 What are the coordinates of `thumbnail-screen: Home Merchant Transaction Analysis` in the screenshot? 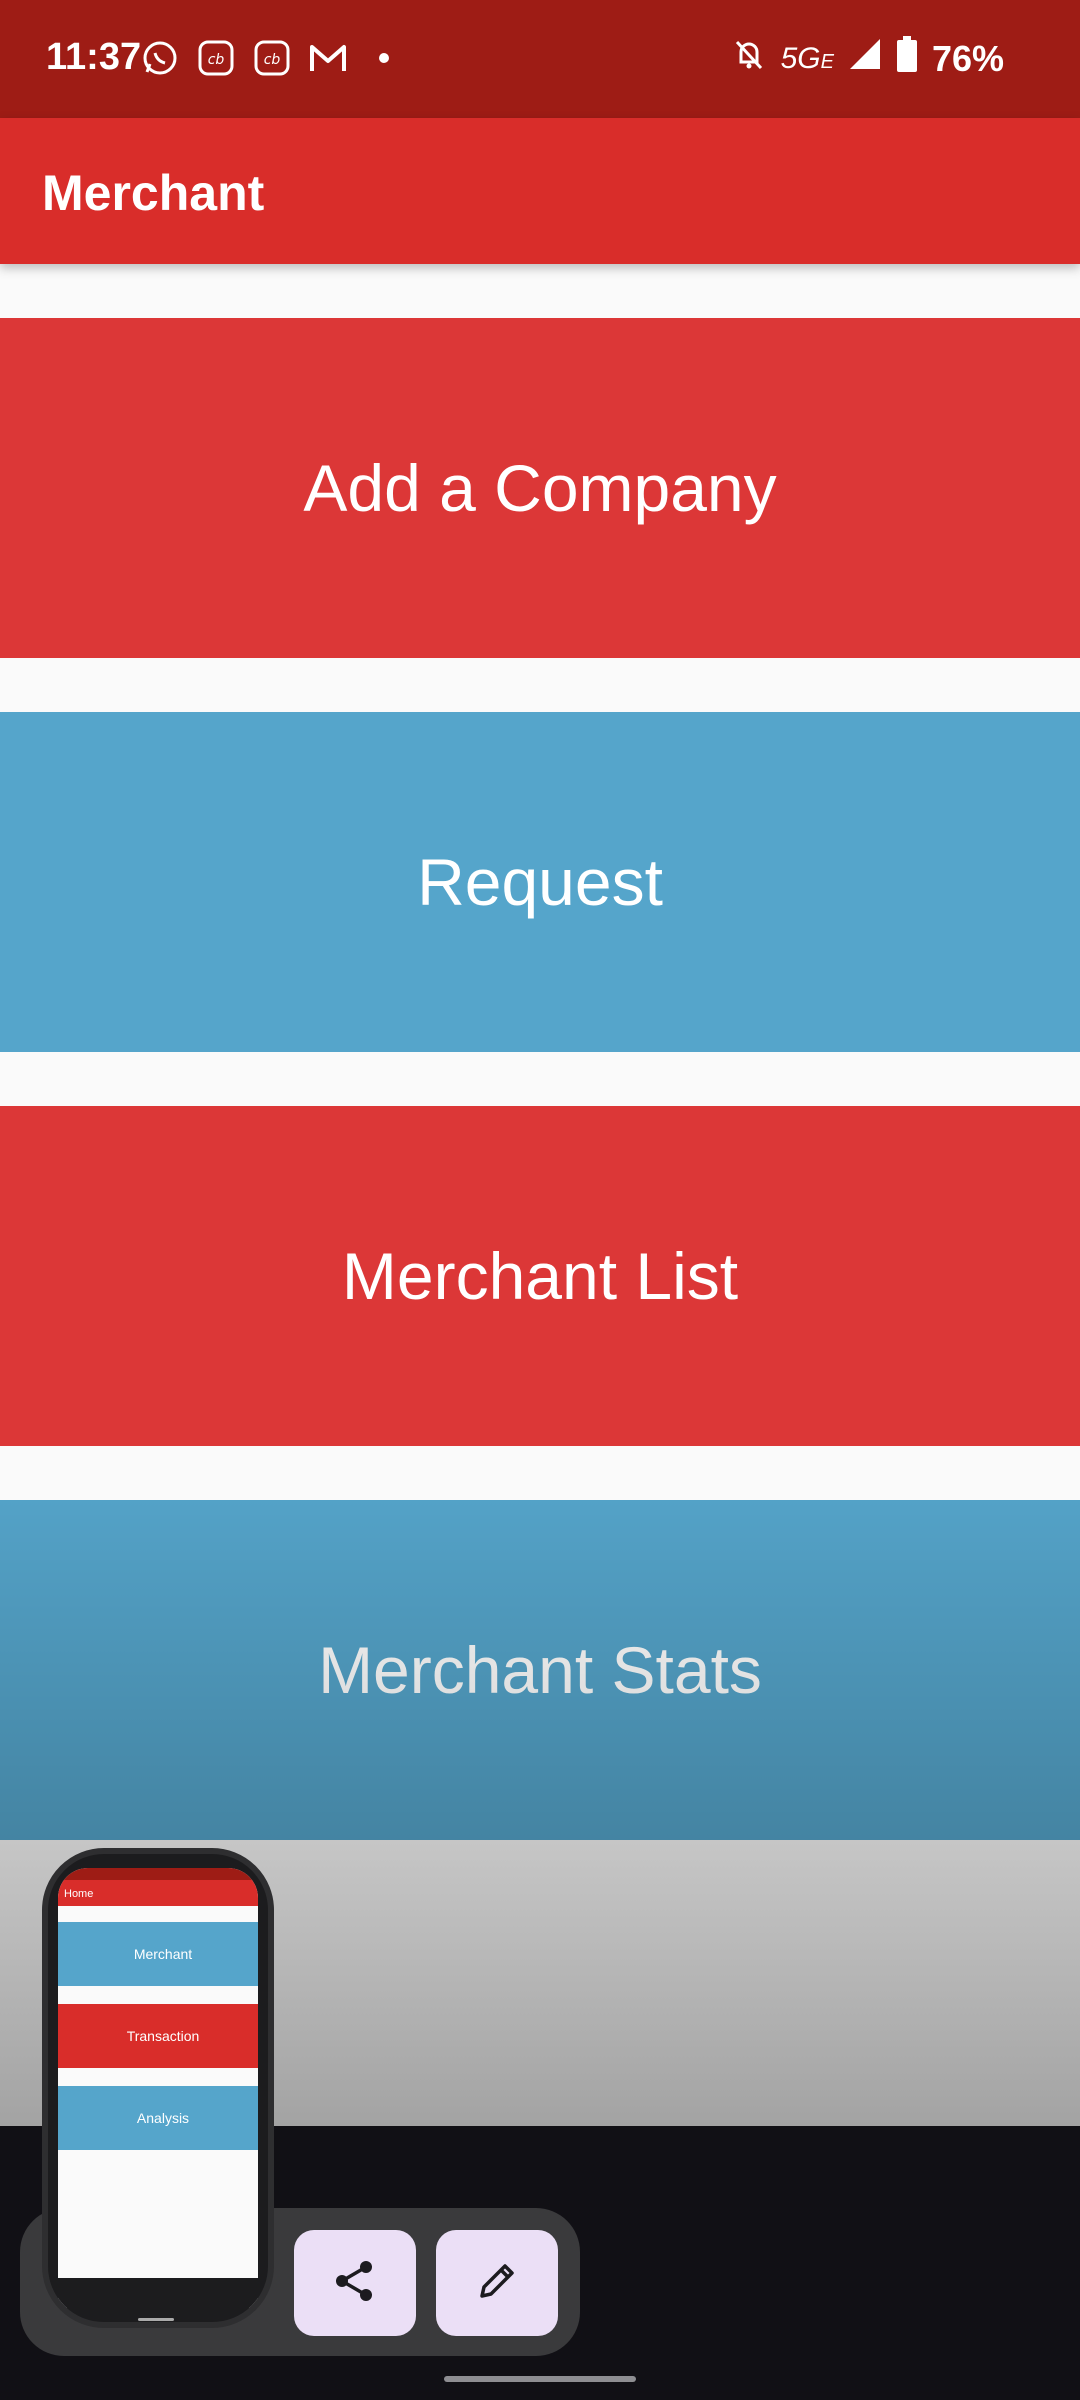 It's located at (158, 2088).